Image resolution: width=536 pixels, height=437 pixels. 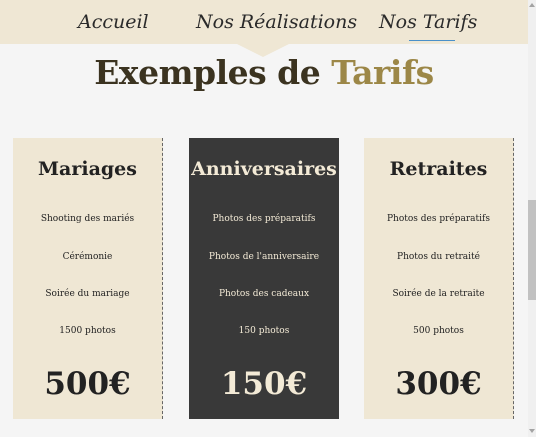 What do you see at coordinates (207, 72) in the screenshot?
I see `section-title-part1: Exemples de` at bounding box center [207, 72].